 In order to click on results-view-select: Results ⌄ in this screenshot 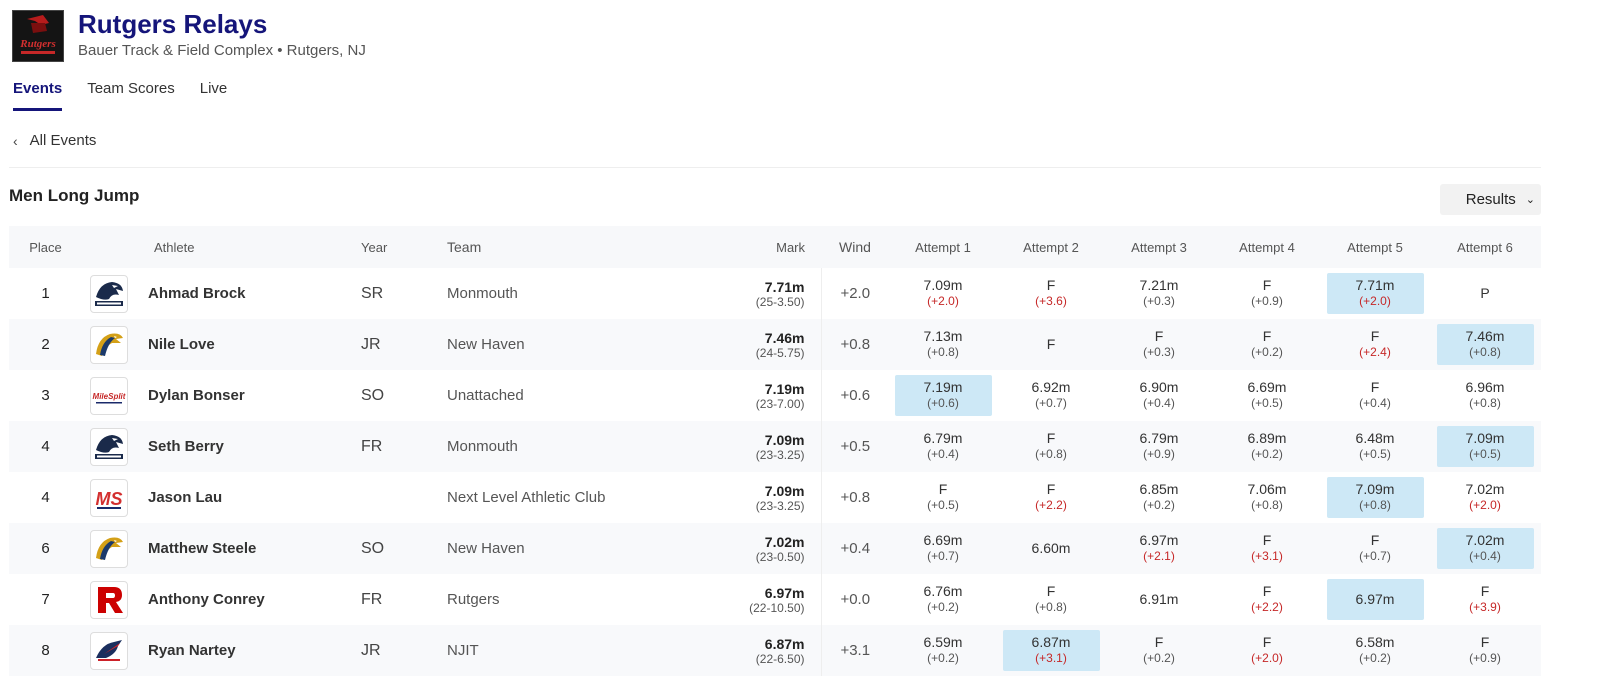, I will do `click(1490, 199)`.